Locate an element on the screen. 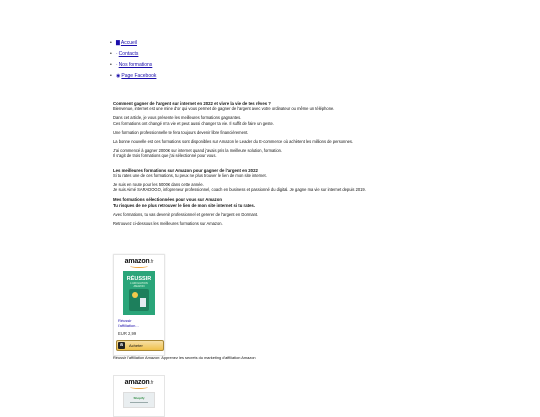 The width and height of the screenshot is (540, 417). nav-link-contacts: Contacts is located at coordinates (129, 54).